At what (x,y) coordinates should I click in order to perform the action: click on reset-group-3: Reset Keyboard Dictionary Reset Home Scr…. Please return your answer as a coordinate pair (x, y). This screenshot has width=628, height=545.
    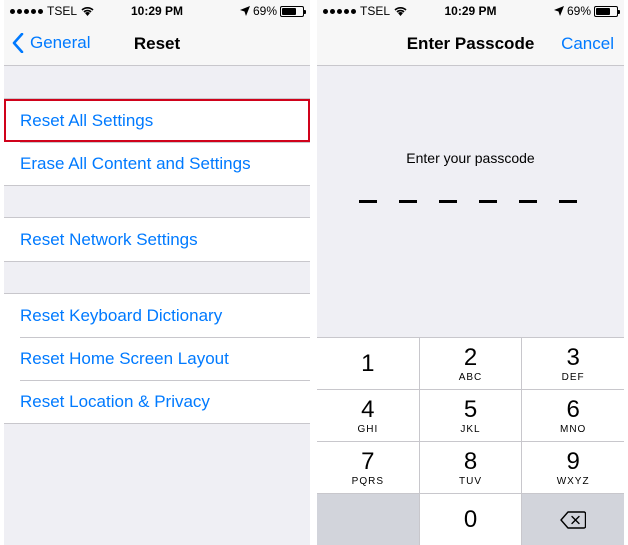
    Looking at the image, I should click on (157, 358).